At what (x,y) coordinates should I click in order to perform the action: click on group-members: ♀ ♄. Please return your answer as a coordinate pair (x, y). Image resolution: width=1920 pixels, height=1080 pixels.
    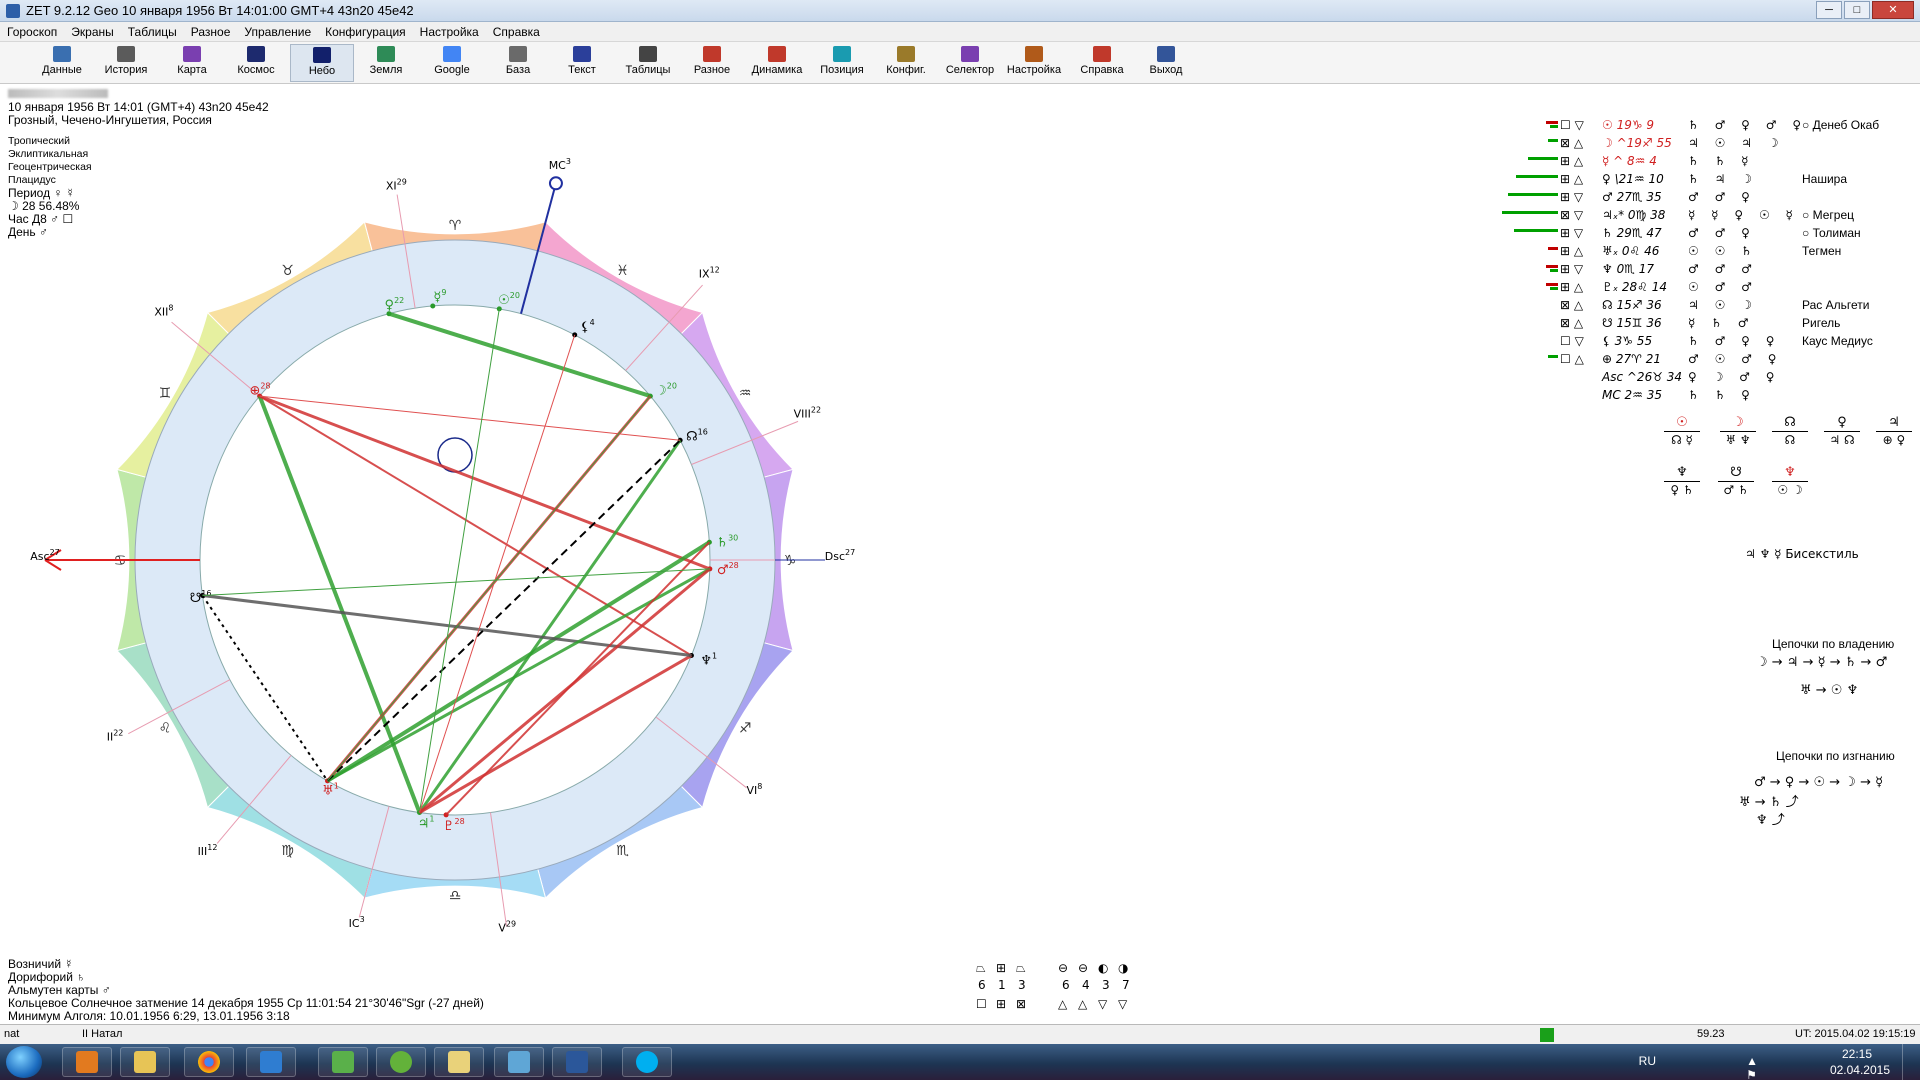
    Looking at the image, I should click on (1682, 490).